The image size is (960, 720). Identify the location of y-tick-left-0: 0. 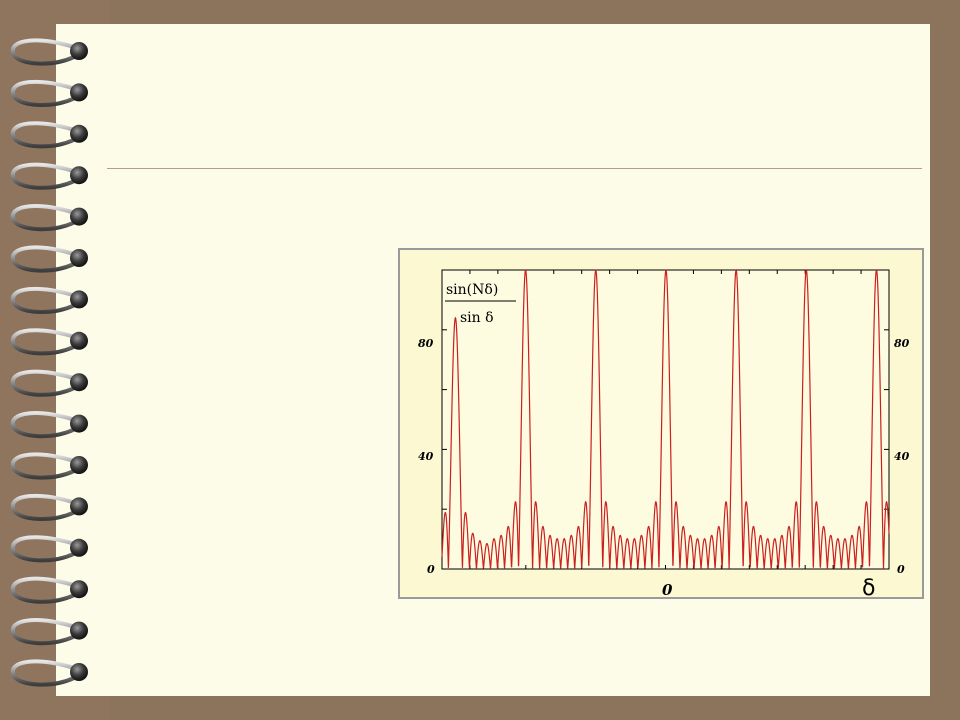
(431, 569).